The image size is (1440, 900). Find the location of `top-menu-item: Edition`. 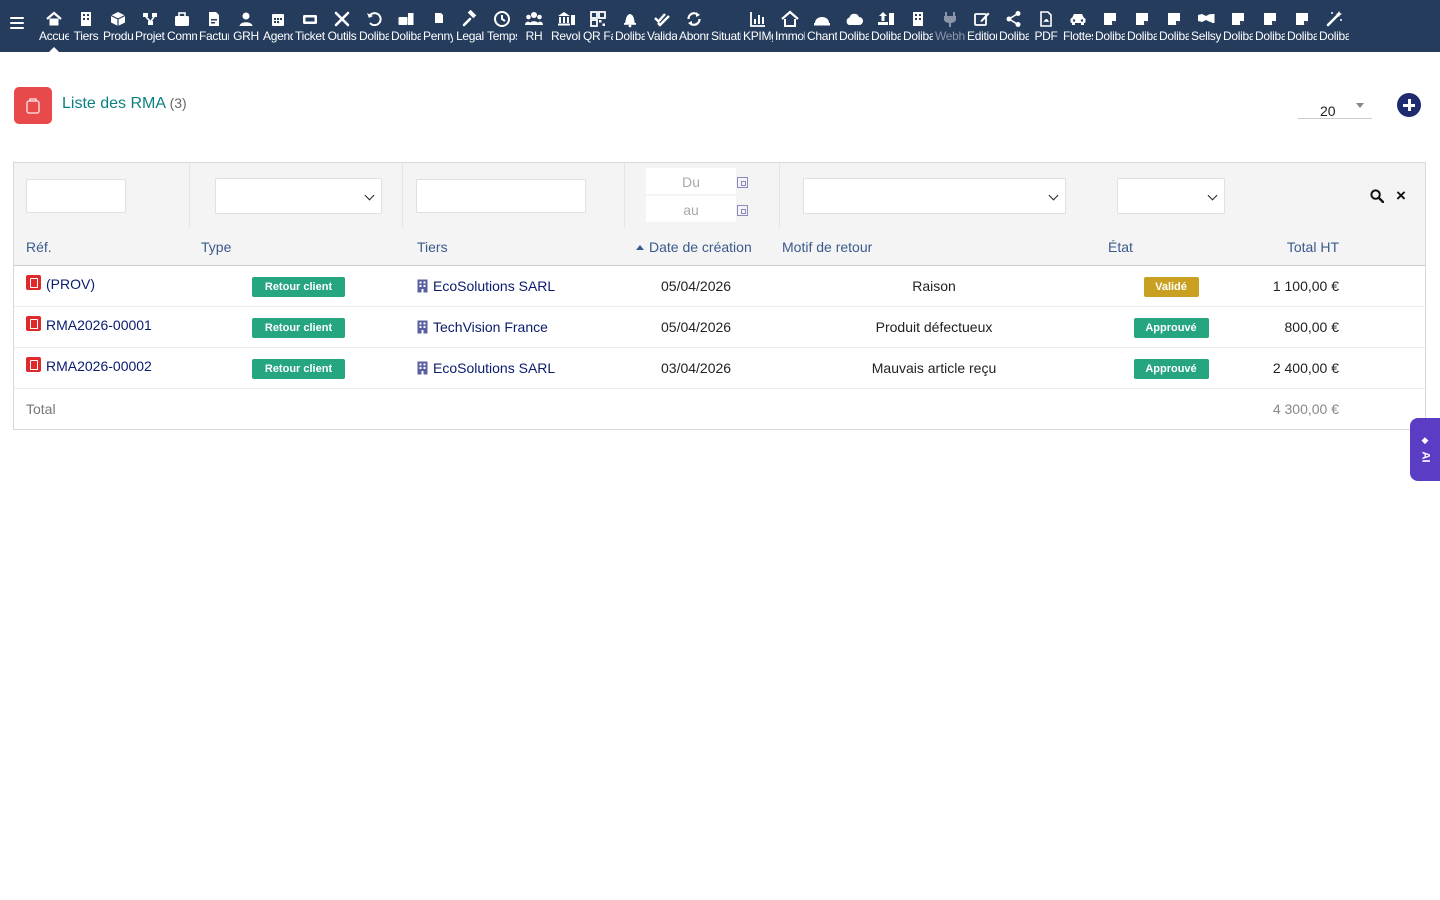

top-menu-item: Edition is located at coordinates (982, 26).